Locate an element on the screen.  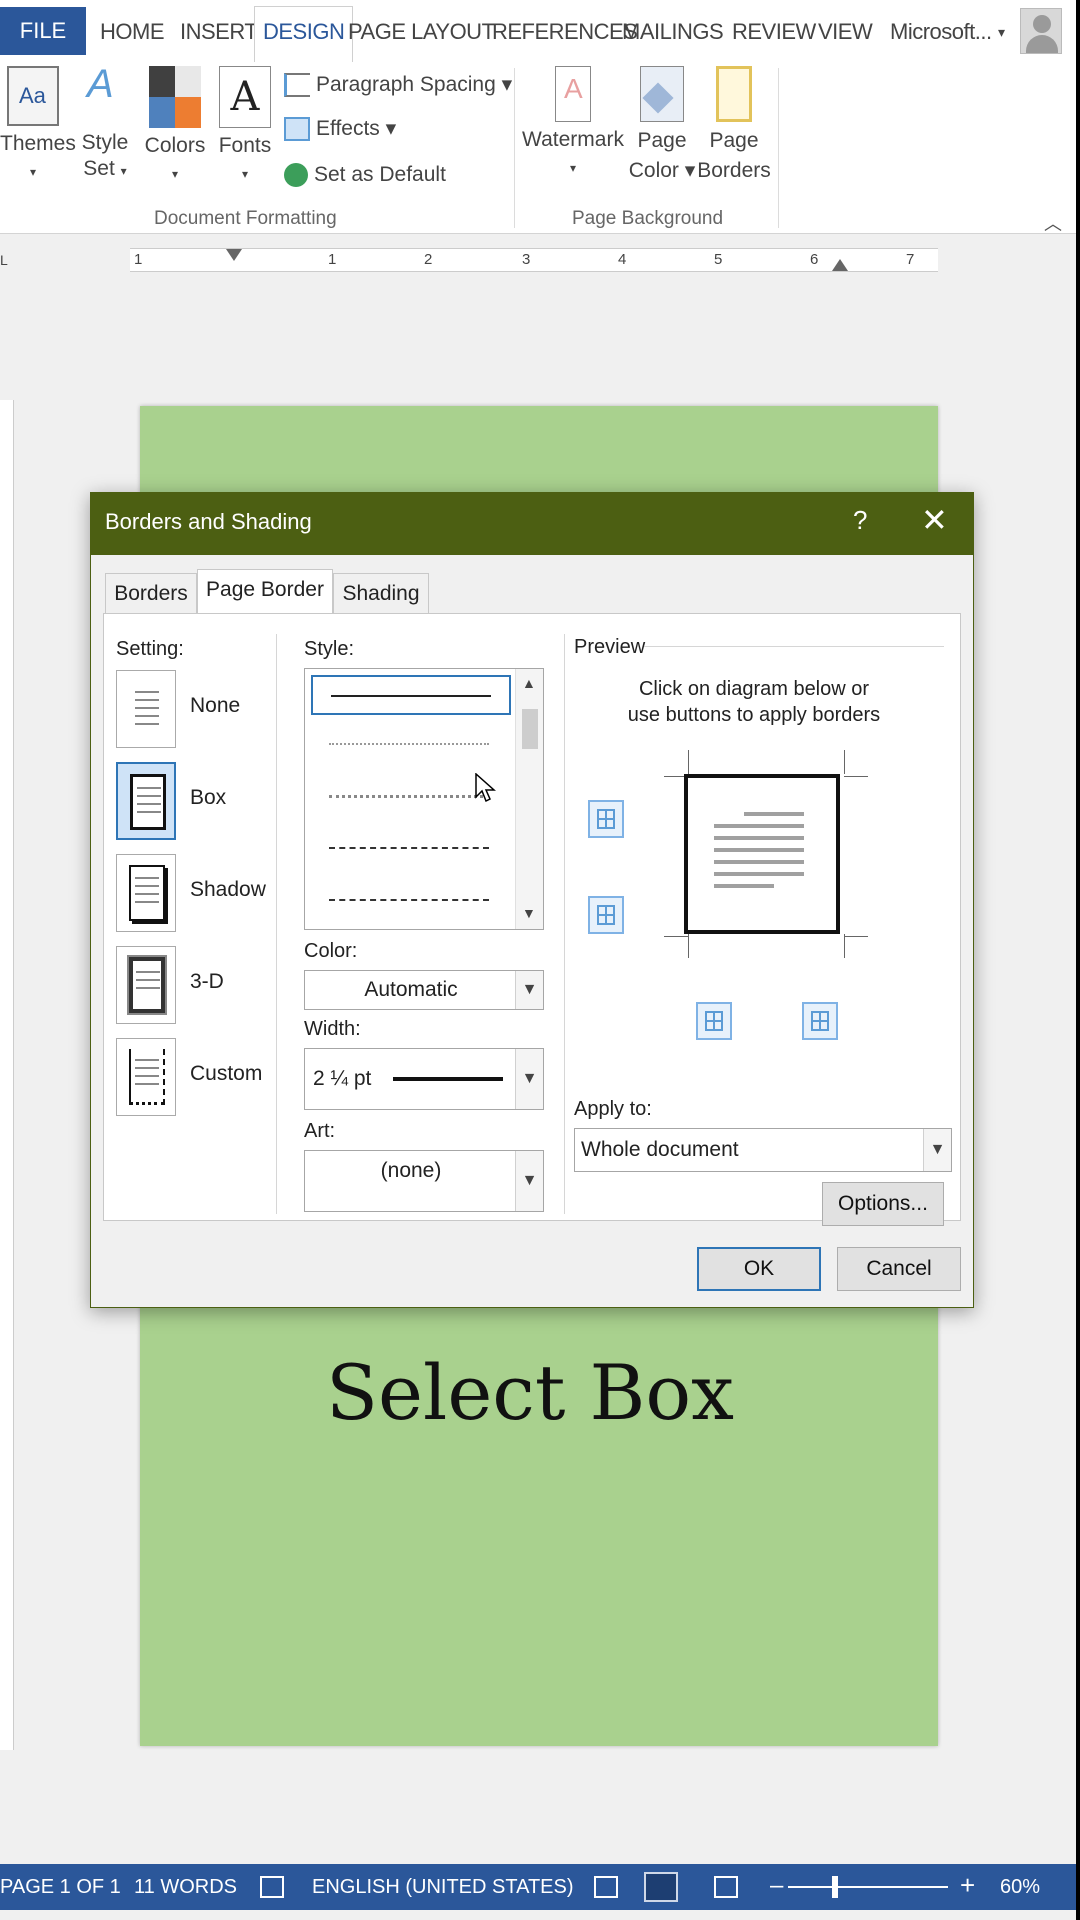
style-listbox: ▲ ▼ is located at coordinates (424, 799).